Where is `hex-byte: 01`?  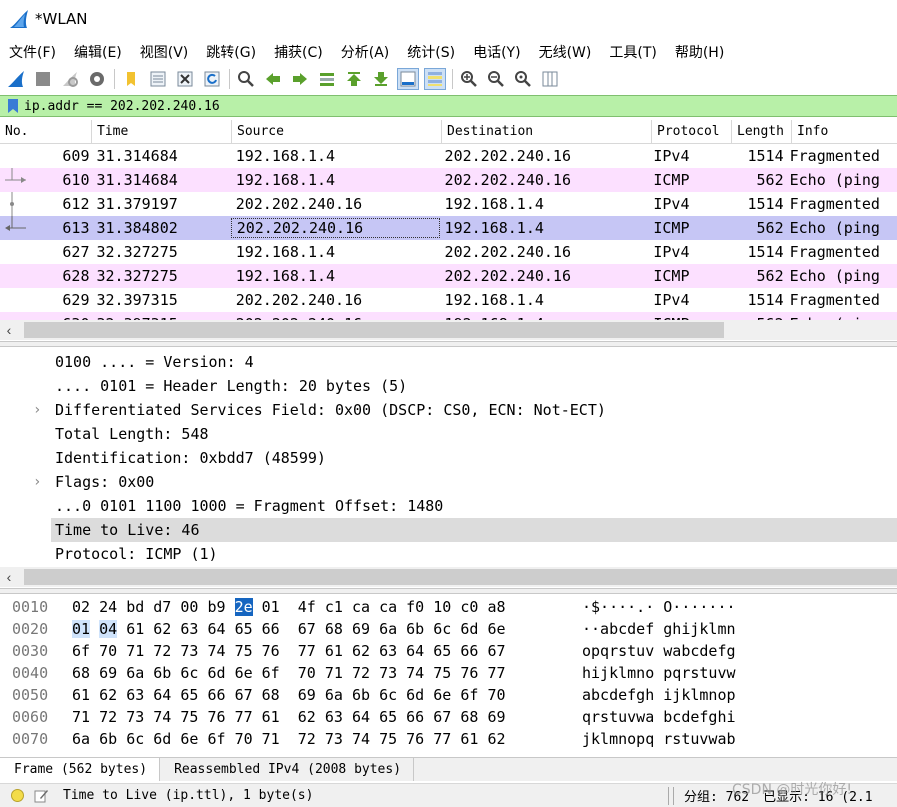 hex-byte: 01 is located at coordinates (81, 629).